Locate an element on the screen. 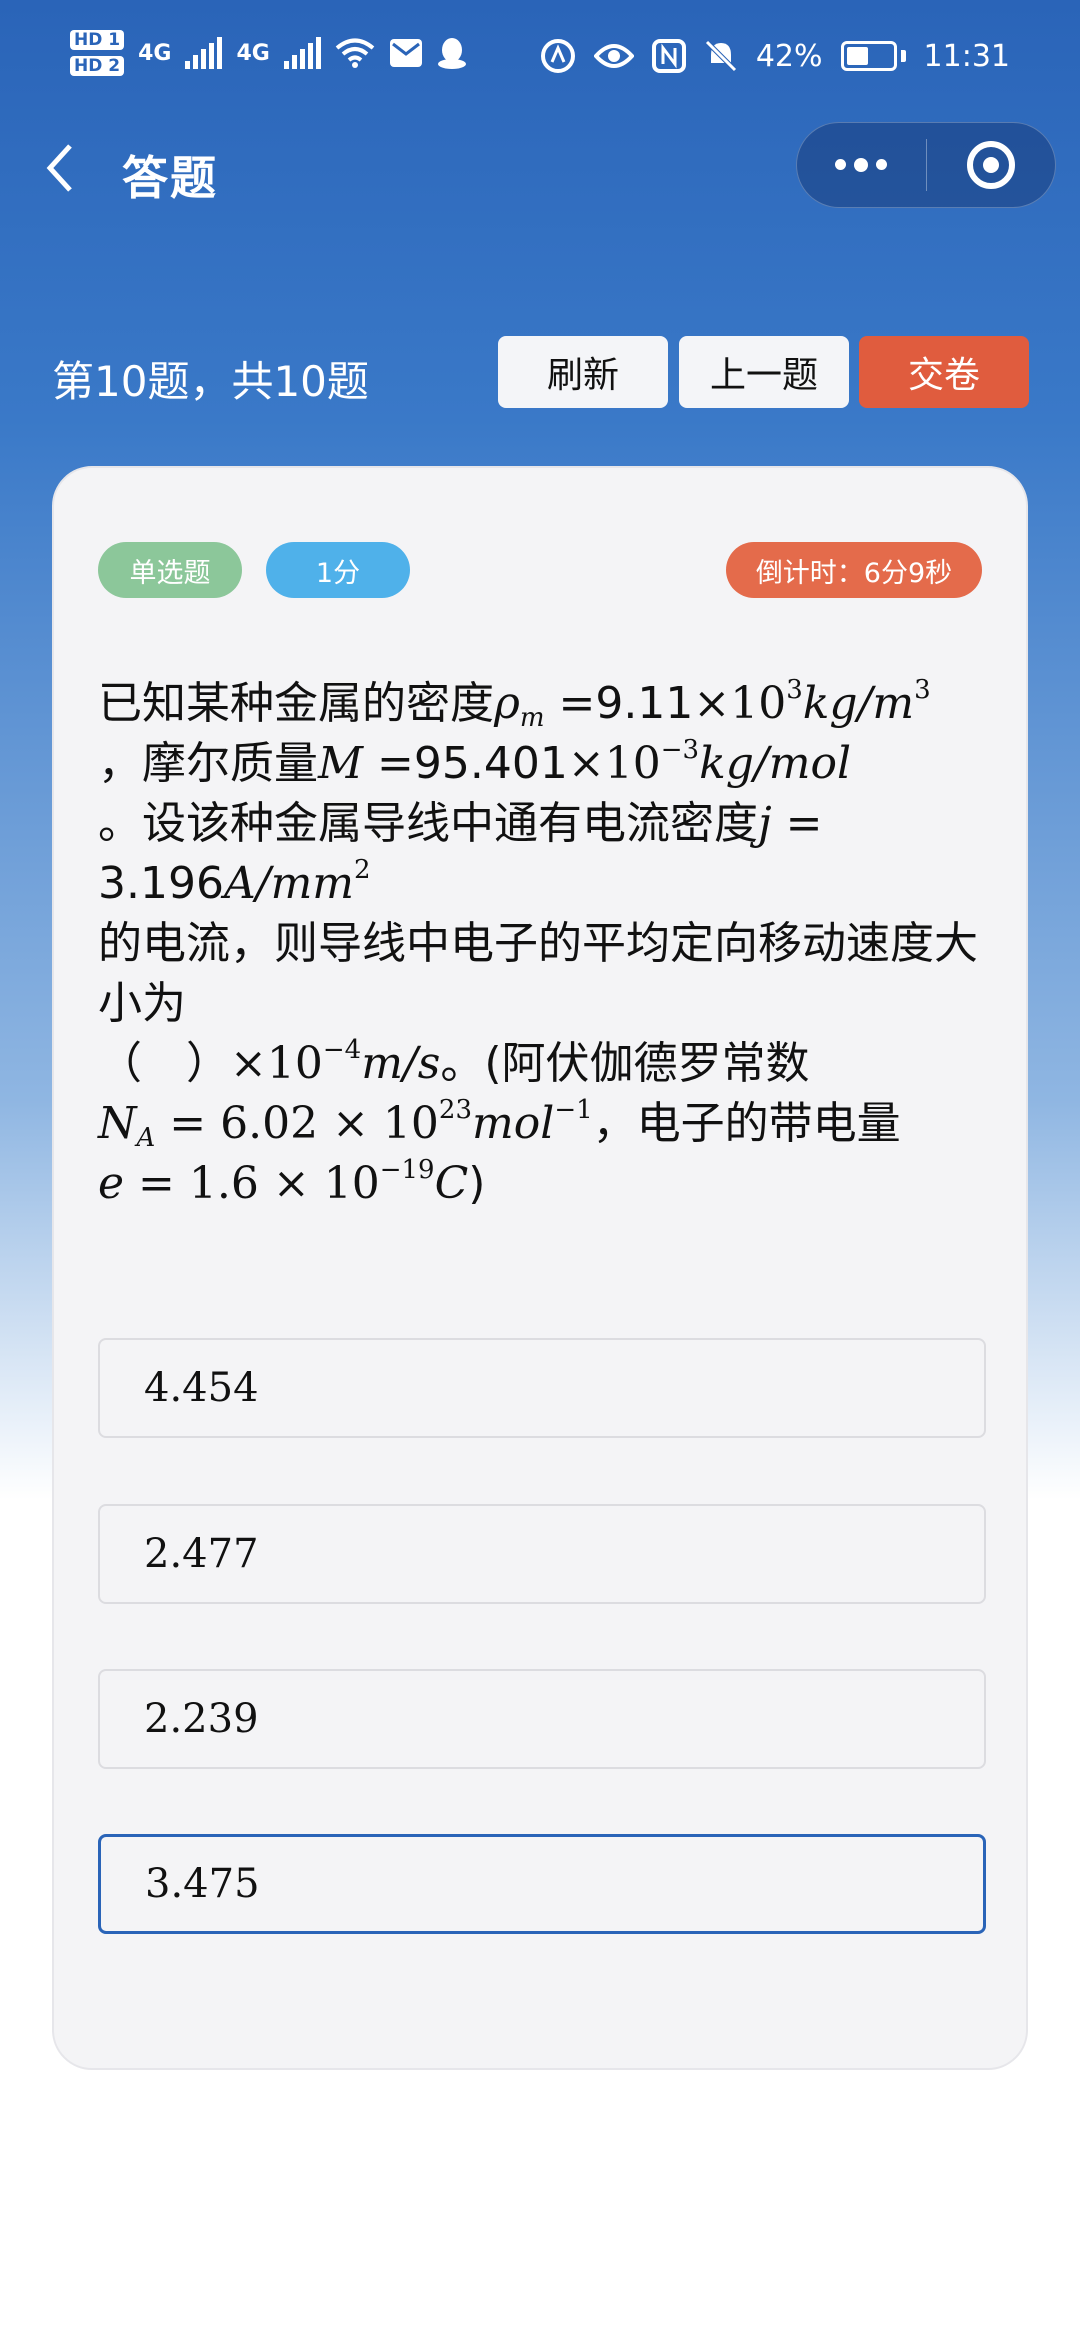  q-text-4: 的电流，则导线中电子的平均定向移动速度大小为 is located at coordinates (538, 973).